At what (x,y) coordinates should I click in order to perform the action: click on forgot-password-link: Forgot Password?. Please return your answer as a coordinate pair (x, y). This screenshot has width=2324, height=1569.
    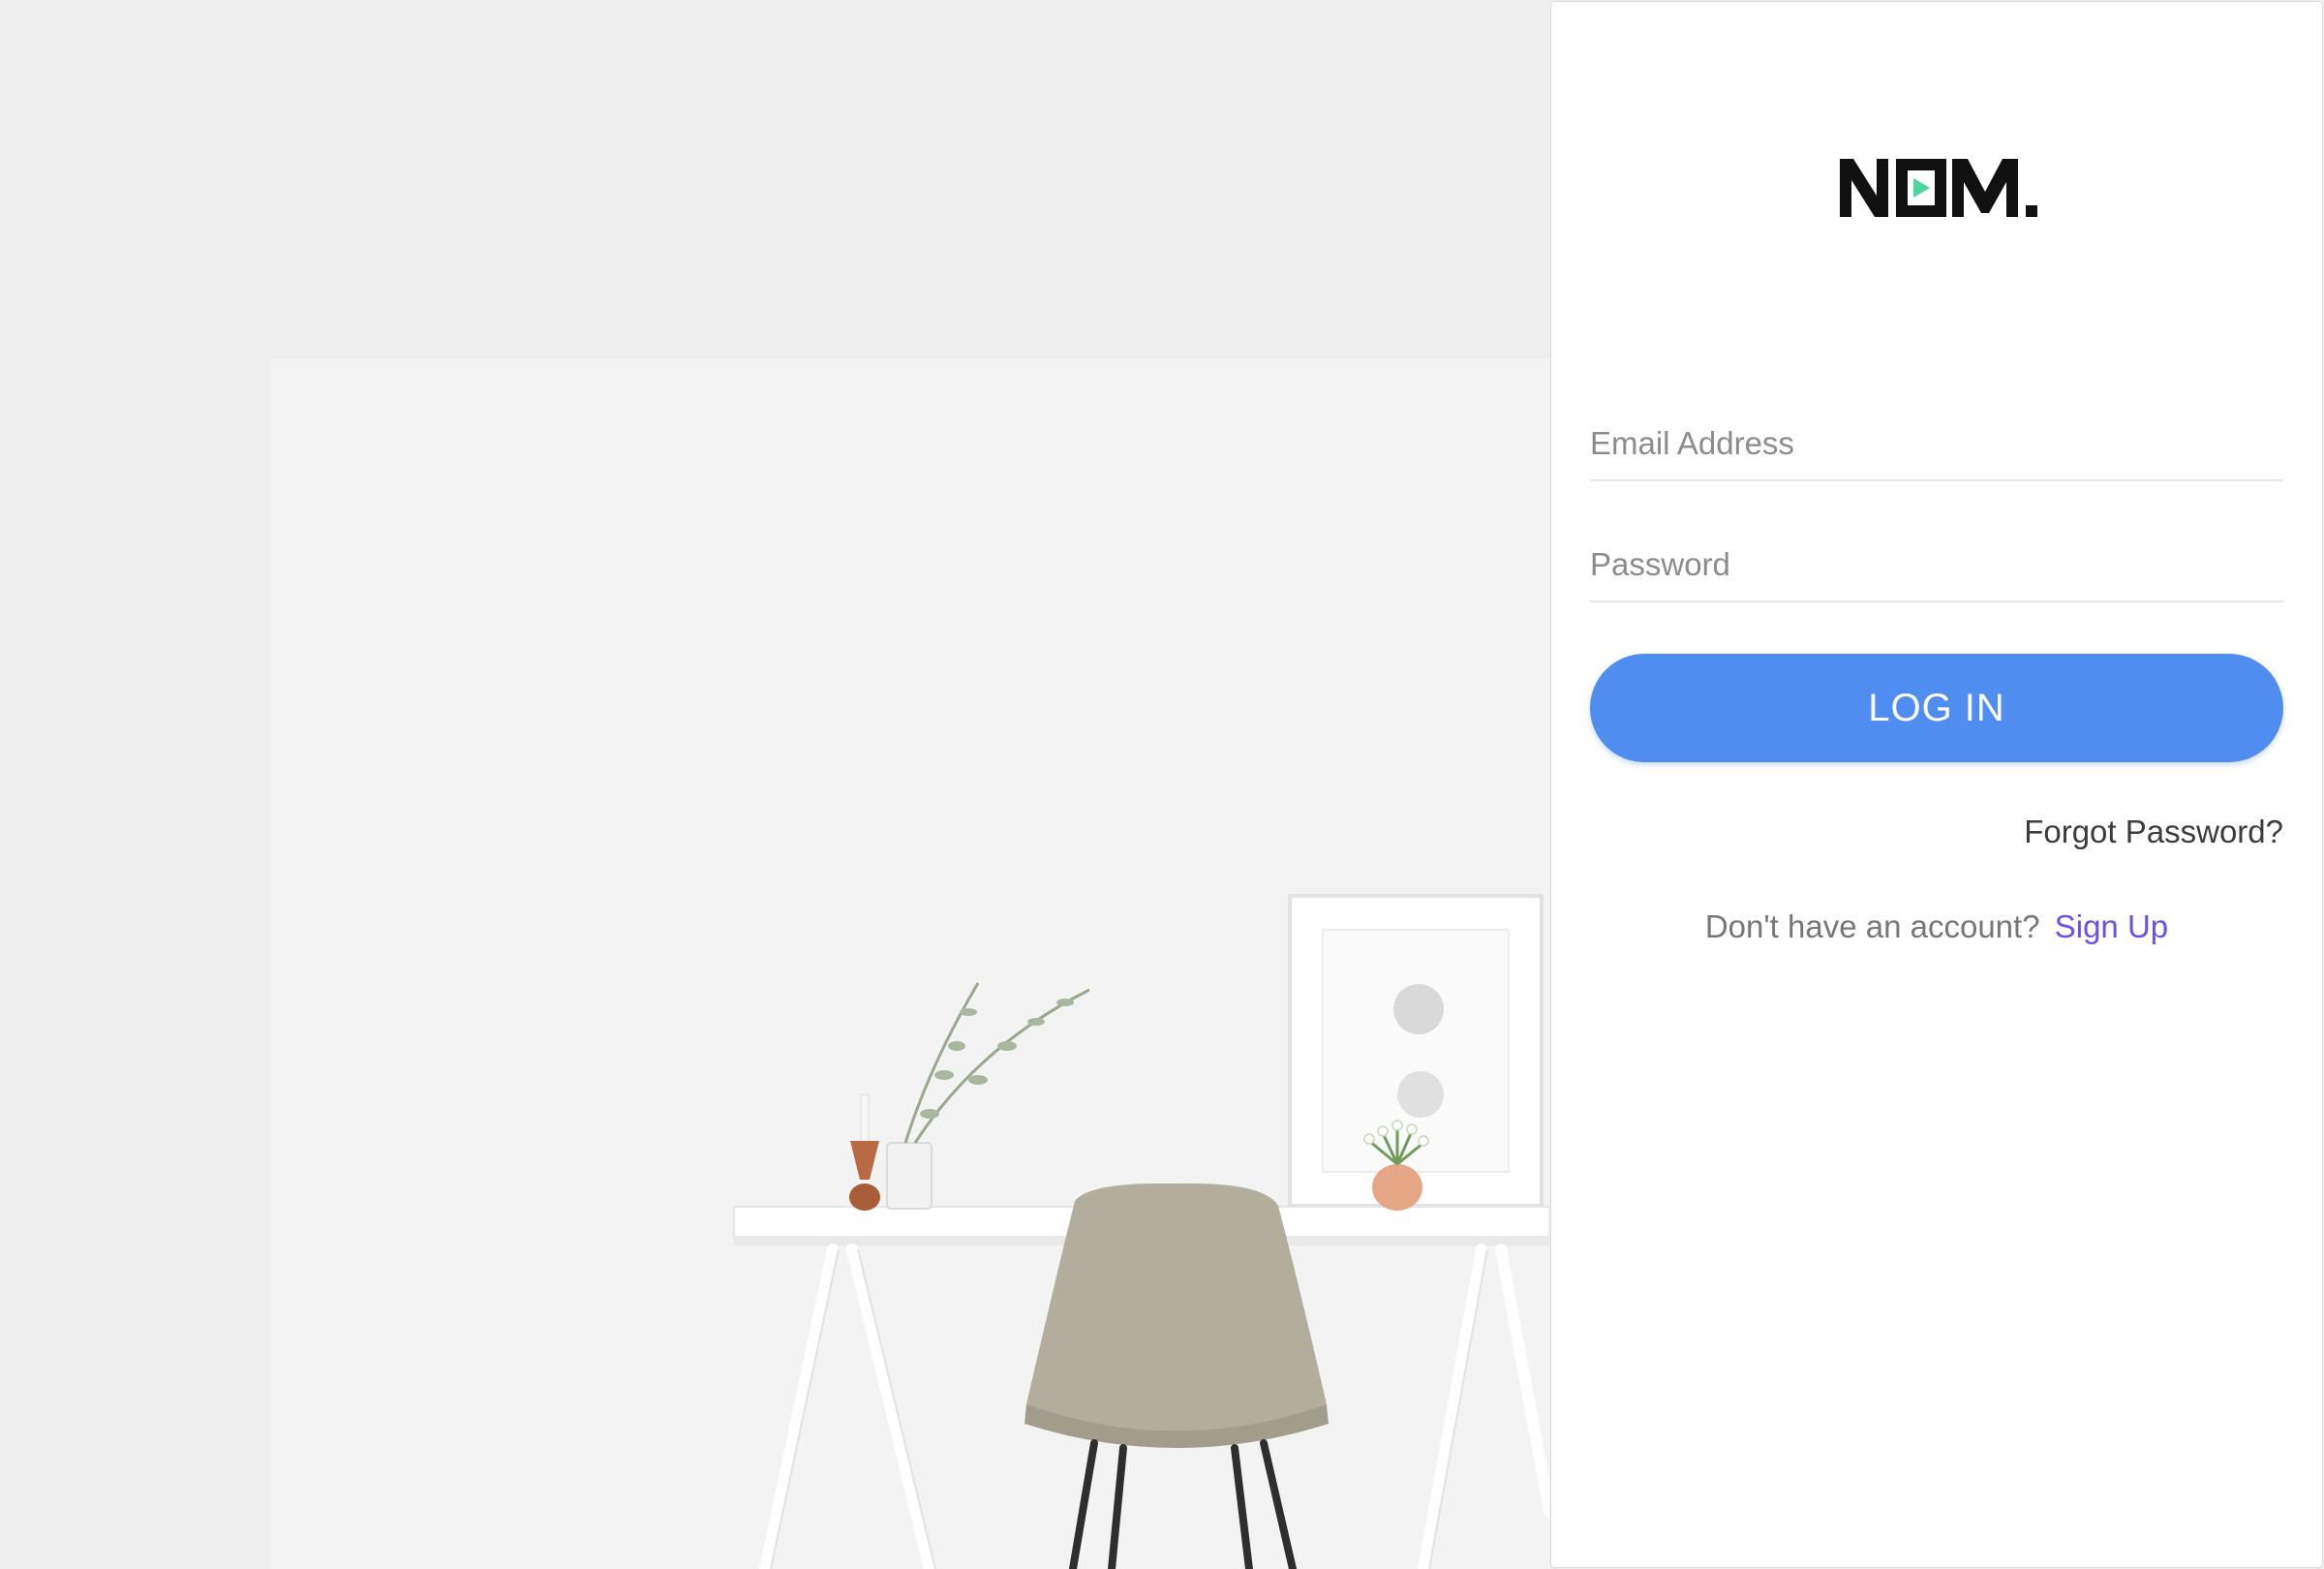
    Looking at the image, I should click on (2154, 832).